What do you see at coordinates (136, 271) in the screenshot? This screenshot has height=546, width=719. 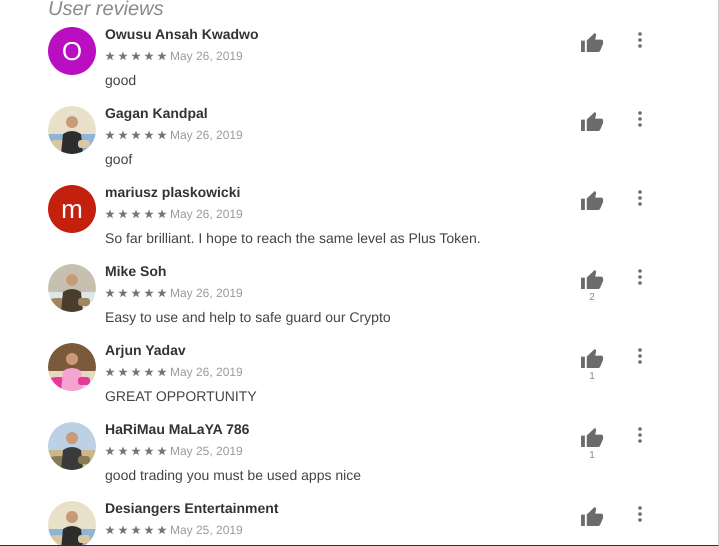 I see `reviewer-name: Mike Soh` at bounding box center [136, 271].